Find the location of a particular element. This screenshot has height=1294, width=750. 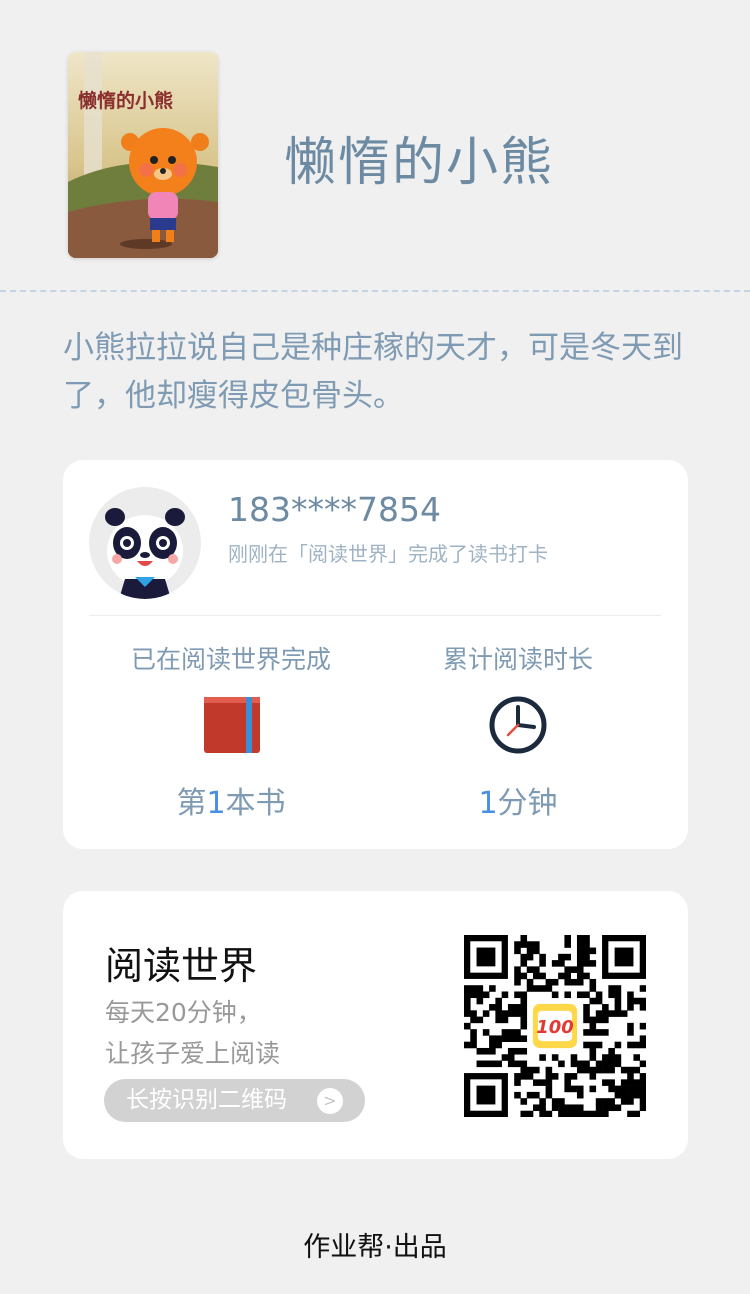

qr-code: 100 is located at coordinates (555, 1026).